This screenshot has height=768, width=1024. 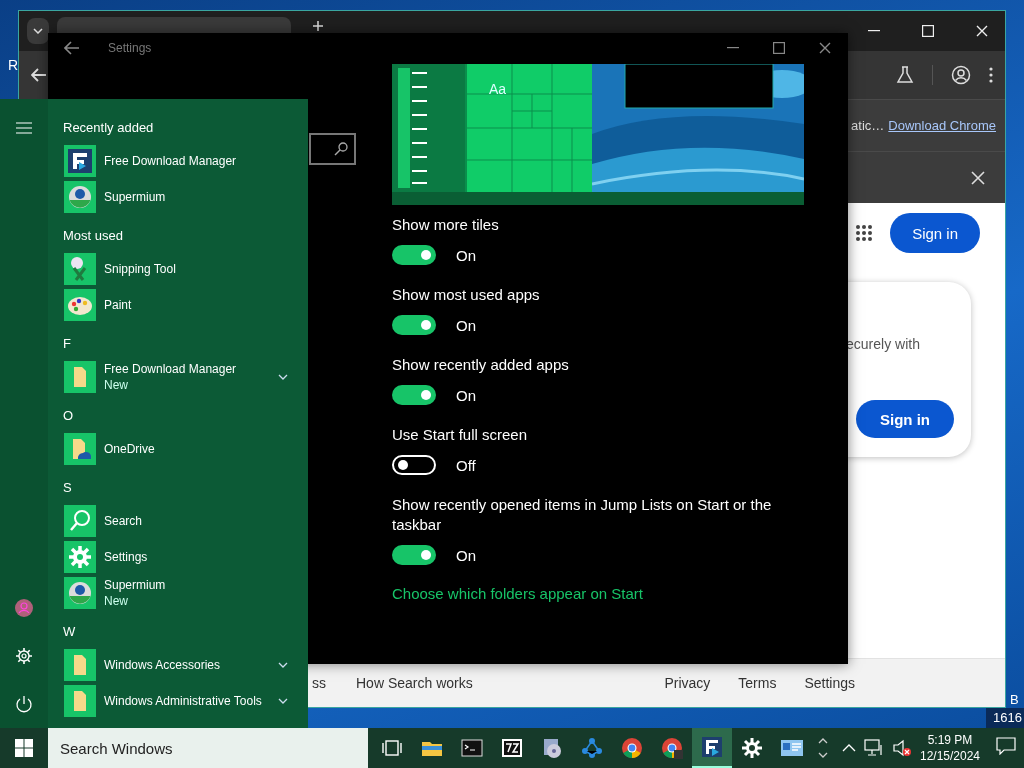 What do you see at coordinates (472, 748) in the screenshot?
I see `terminal-icon` at bounding box center [472, 748].